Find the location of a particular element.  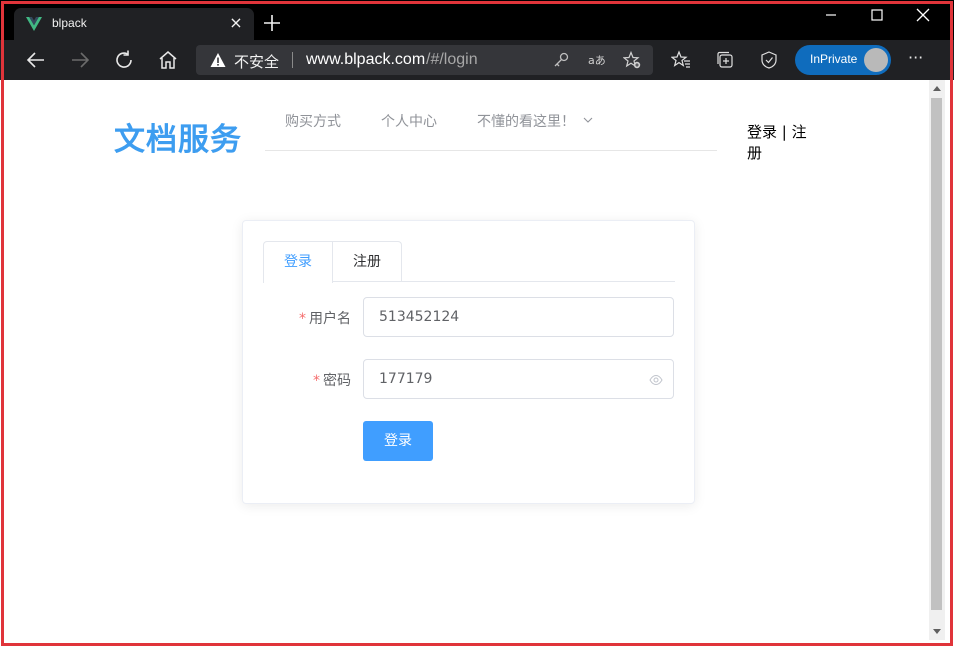

tab-title: blpack is located at coordinates (69, 23).